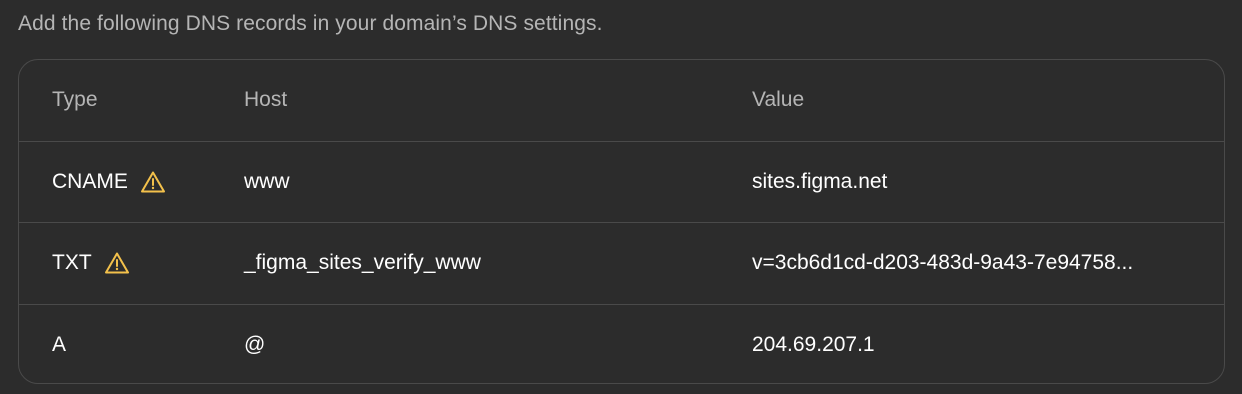  Describe the element at coordinates (982, 182) in the screenshot. I see `record-value-cell: sites.figma.net` at that location.